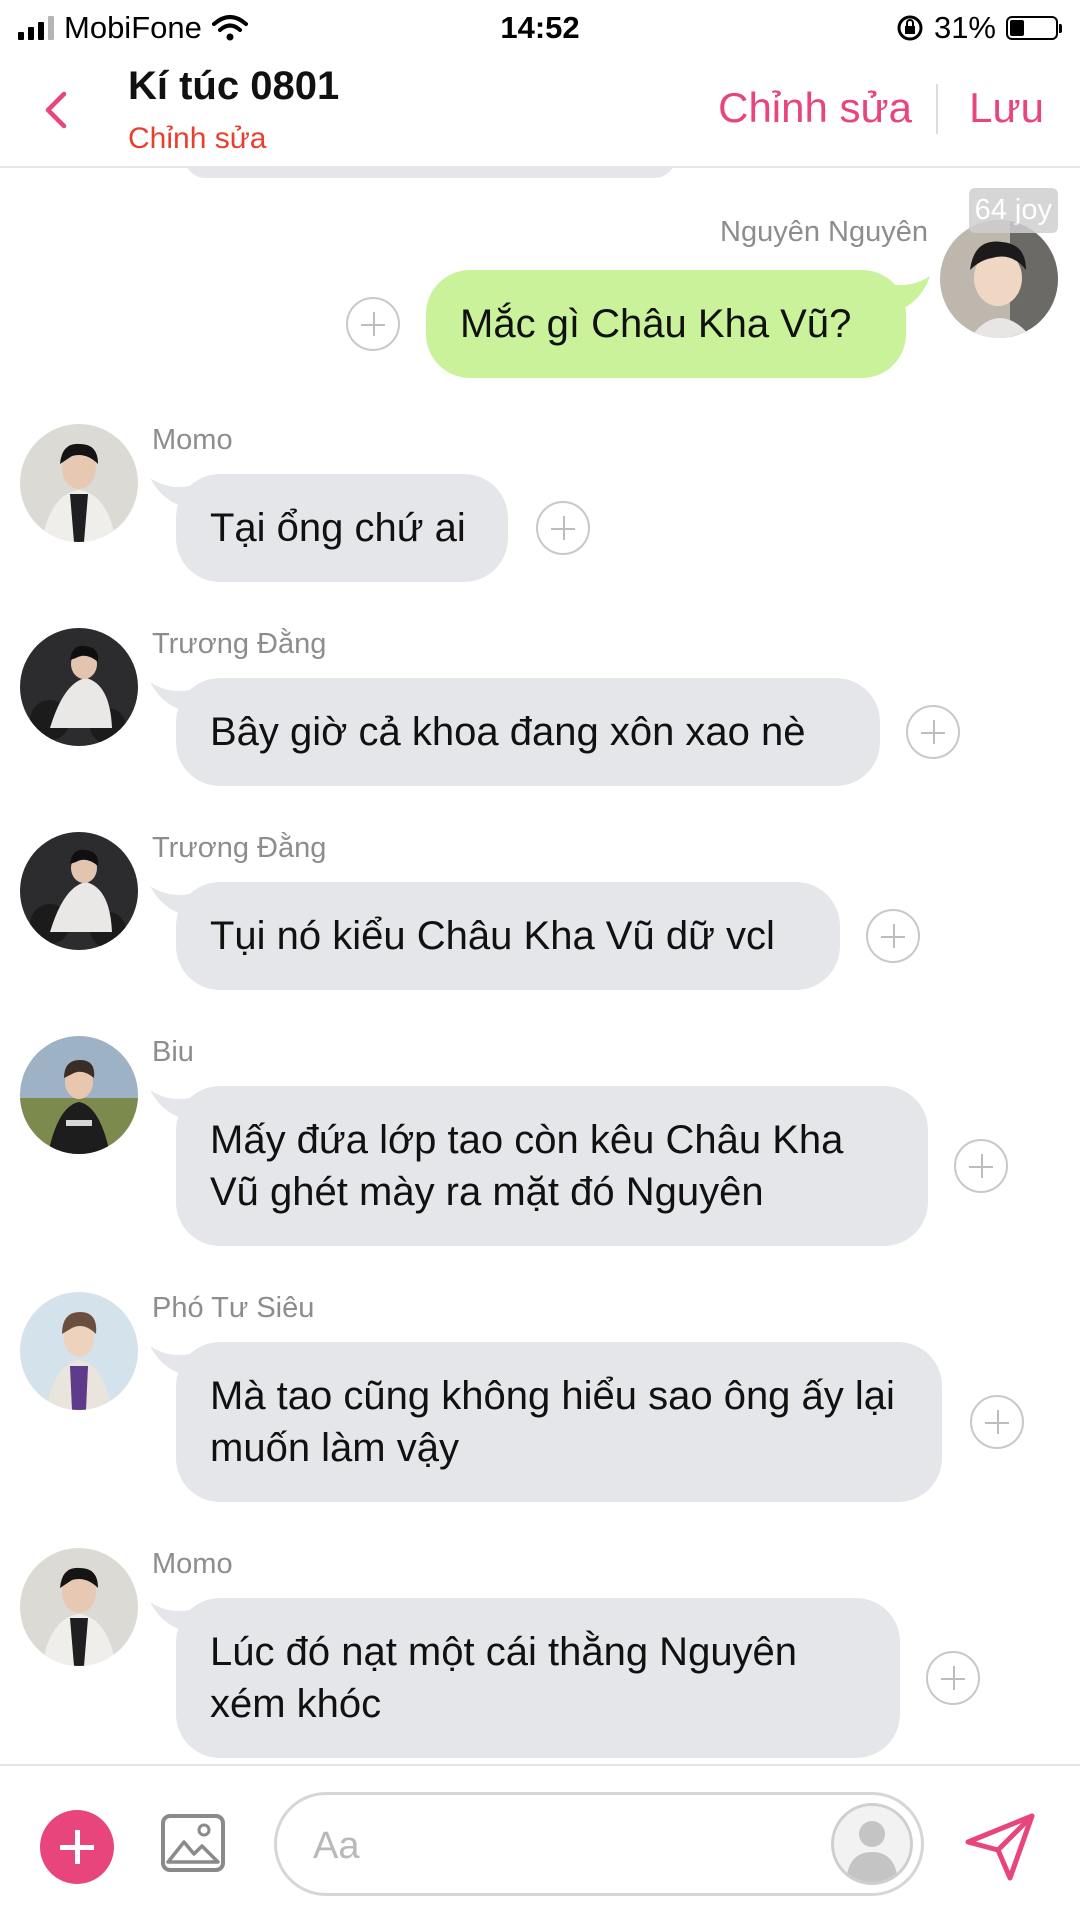  What do you see at coordinates (553, 1846) in the screenshot?
I see `message-input` at bounding box center [553, 1846].